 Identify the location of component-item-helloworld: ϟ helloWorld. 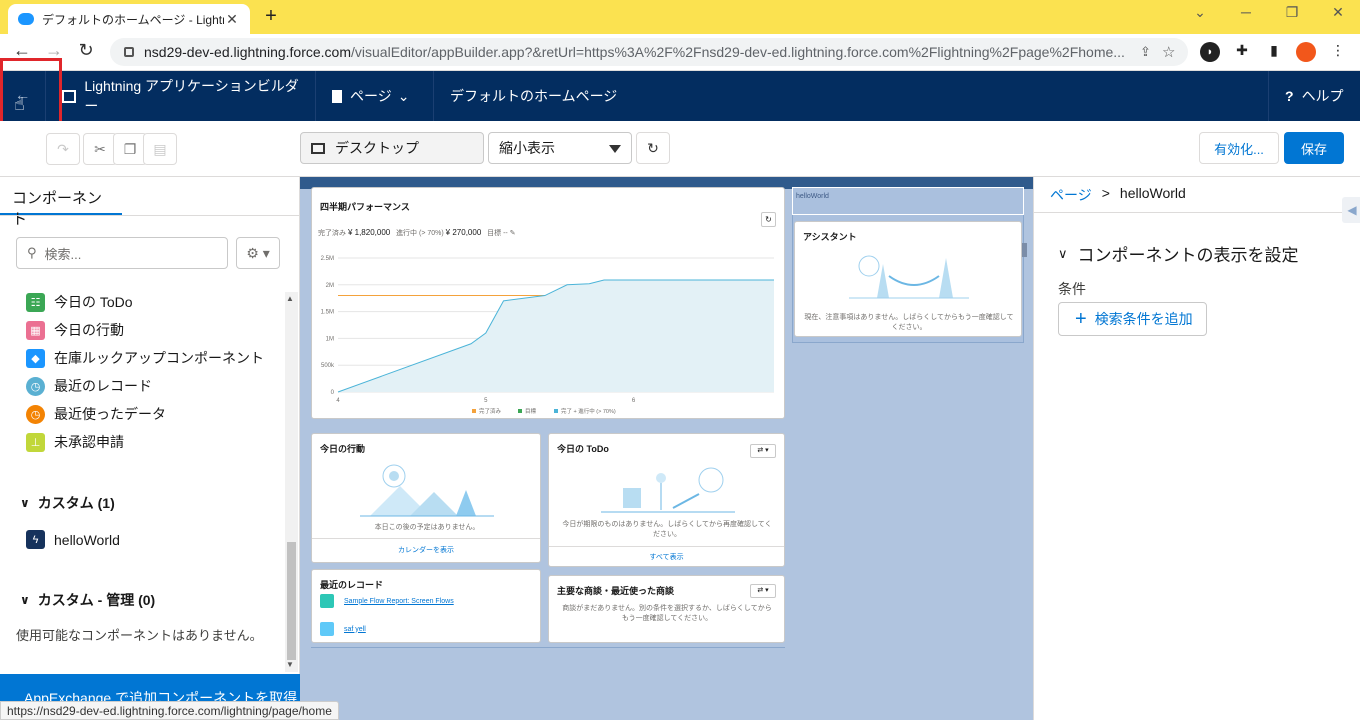
(73, 539).